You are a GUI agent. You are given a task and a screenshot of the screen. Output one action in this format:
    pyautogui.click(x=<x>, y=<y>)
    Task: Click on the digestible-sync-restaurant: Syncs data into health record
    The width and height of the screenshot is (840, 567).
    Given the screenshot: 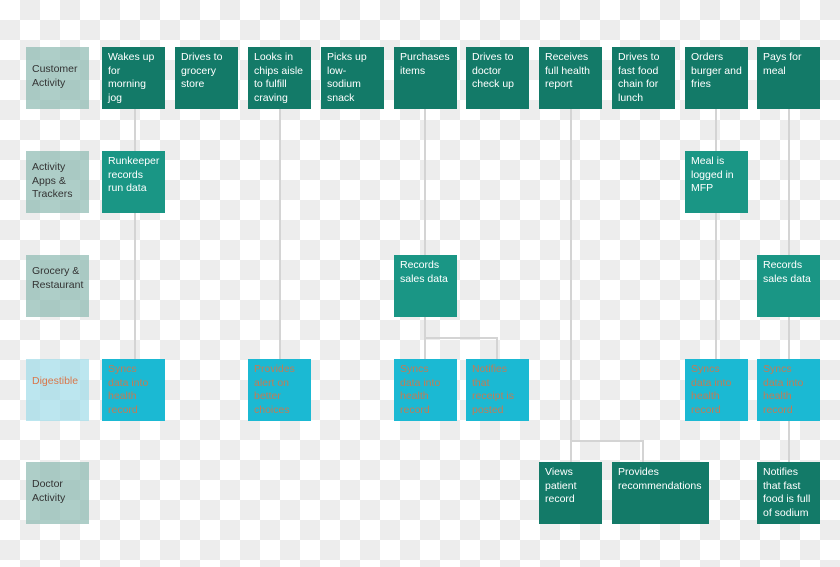 What is the action you would take?
    pyautogui.click(x=788, y=390)
    